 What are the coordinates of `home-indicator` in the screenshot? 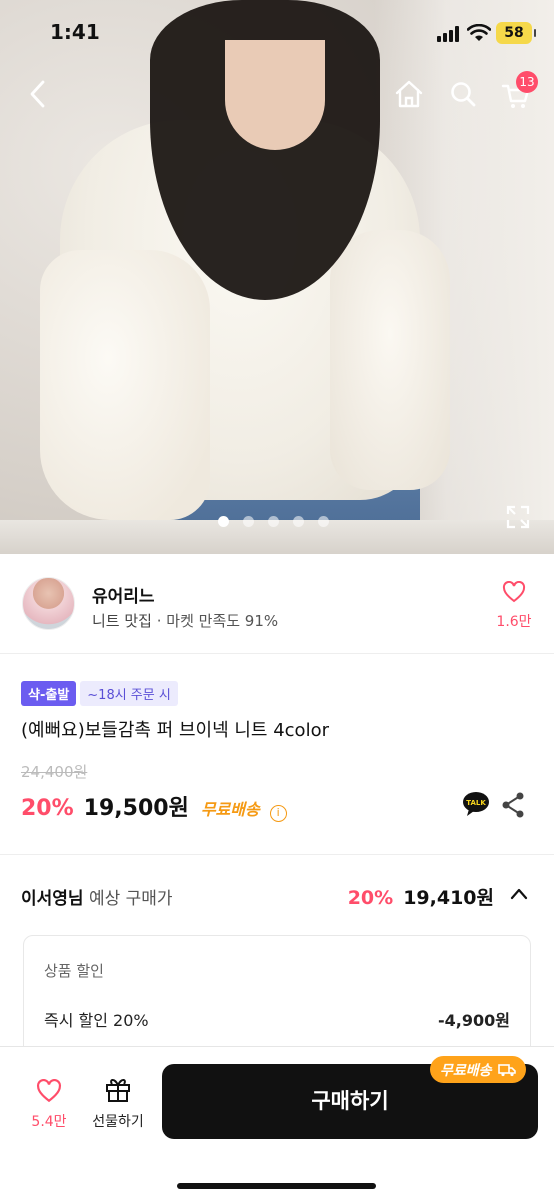 It's located at (276, 1186).